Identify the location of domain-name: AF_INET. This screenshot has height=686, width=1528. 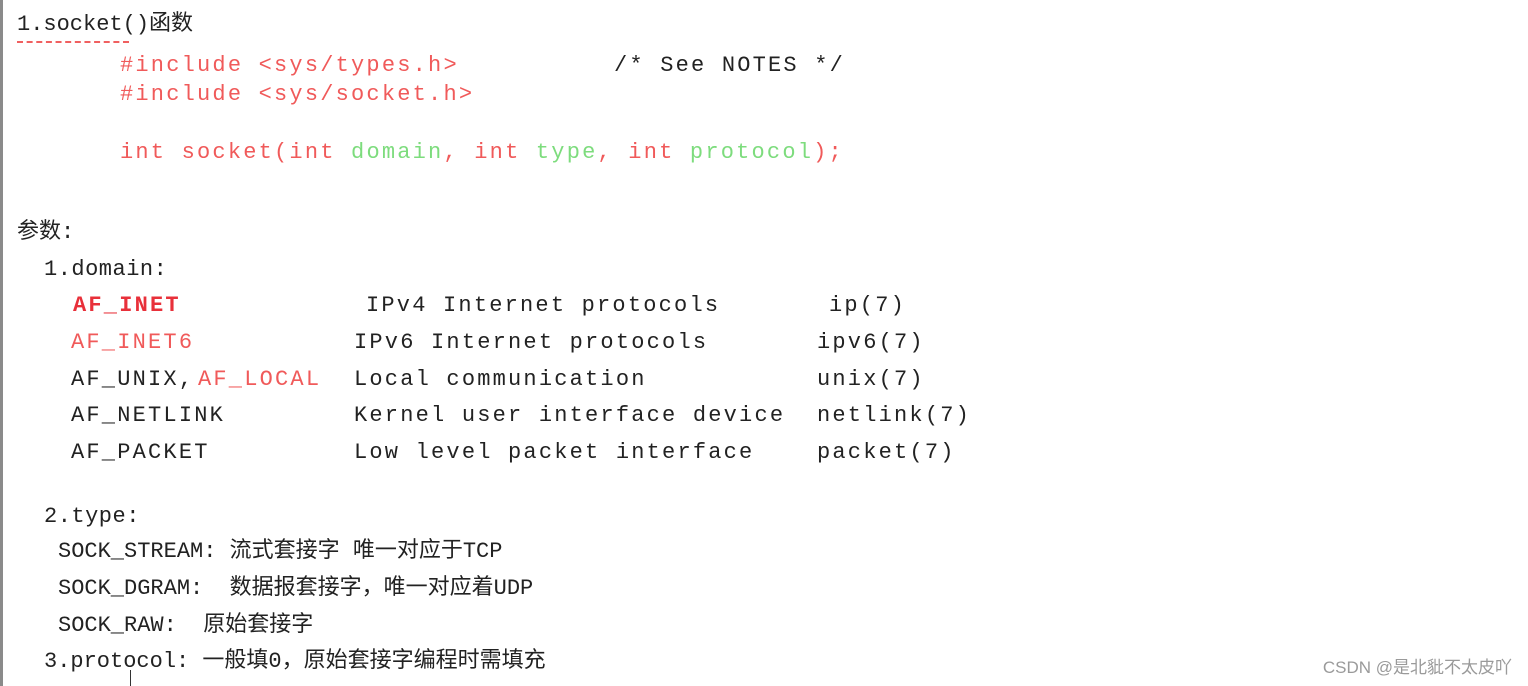
(127, 305).